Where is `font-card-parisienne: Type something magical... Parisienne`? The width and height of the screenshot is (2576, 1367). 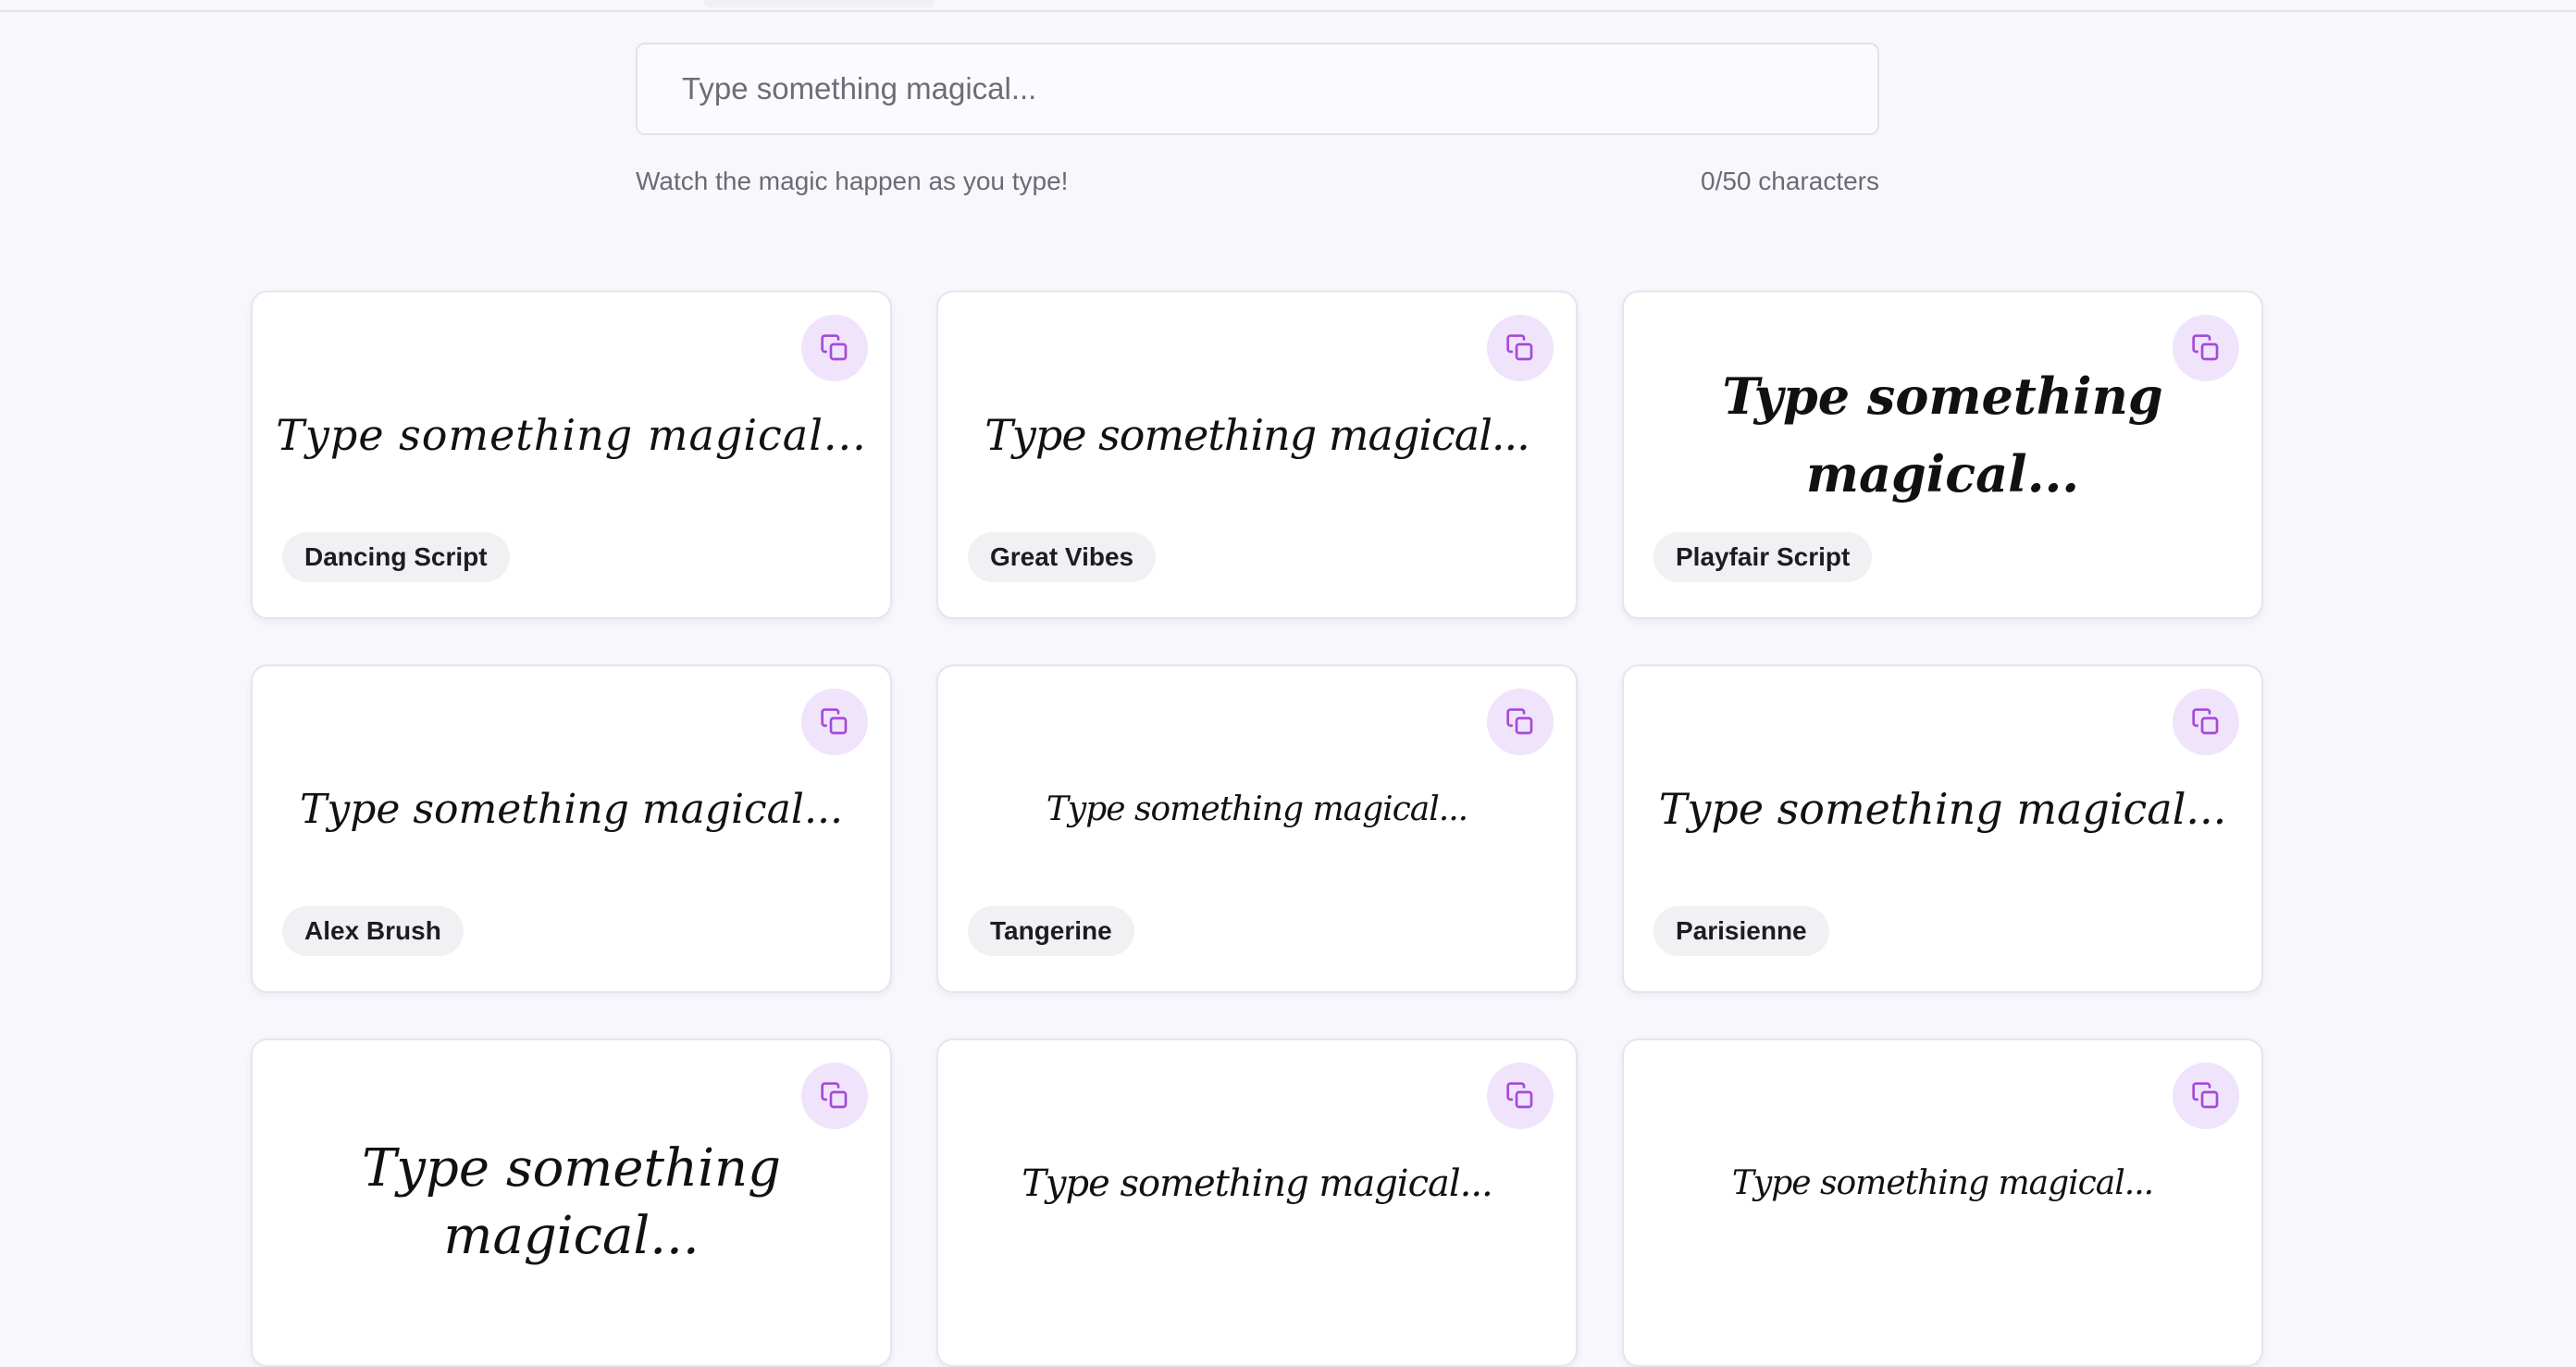 font-card-parisienne: Type something magical... Parisienne is located at coordinates (1942, 829).